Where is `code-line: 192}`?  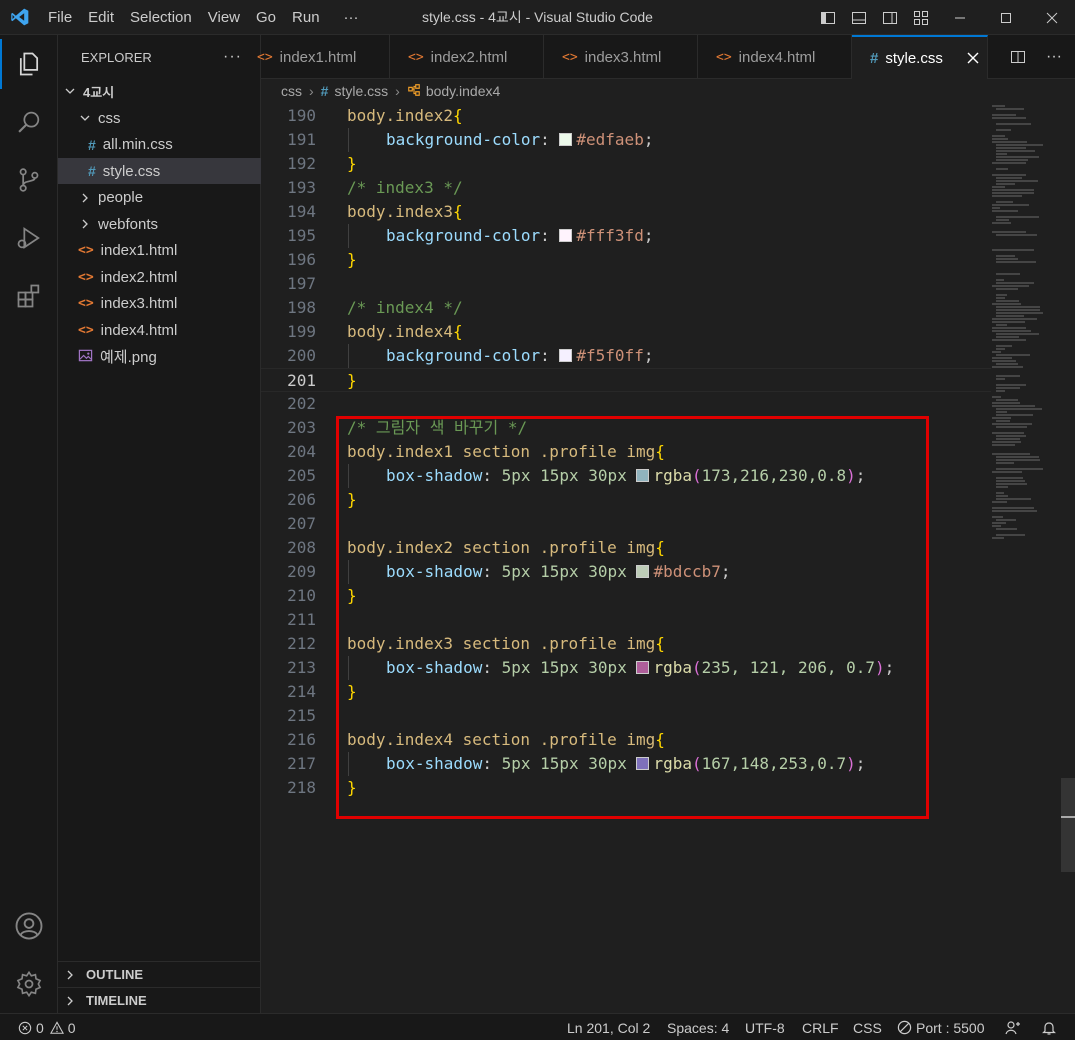 code-line: 192} is located at coordinates (626, 164).